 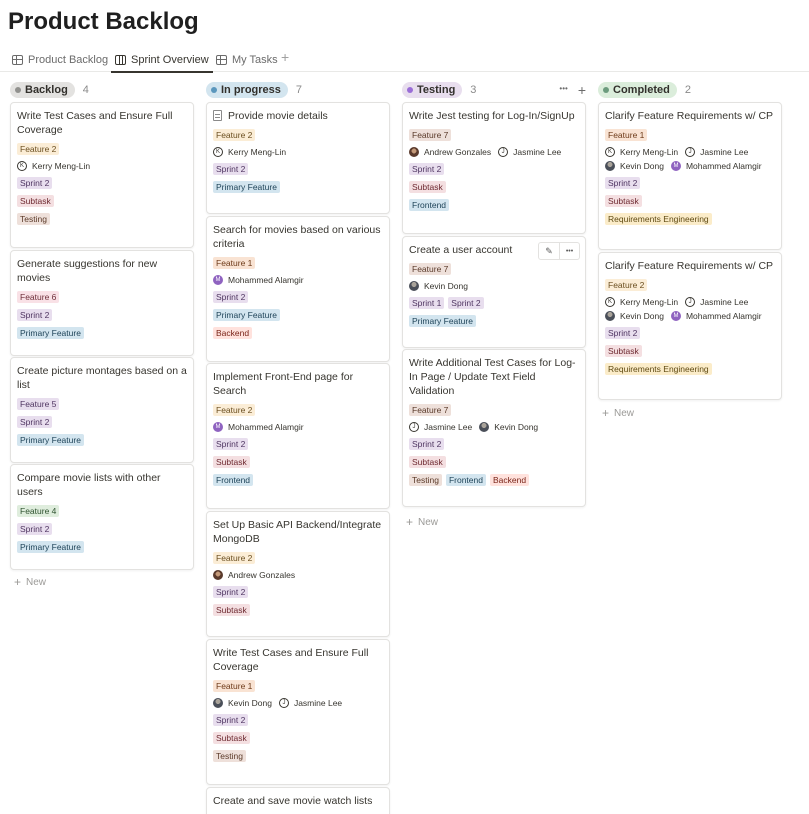 I want to click on tab-product-backlog: Product Backlog, so click(x=60, y=60).